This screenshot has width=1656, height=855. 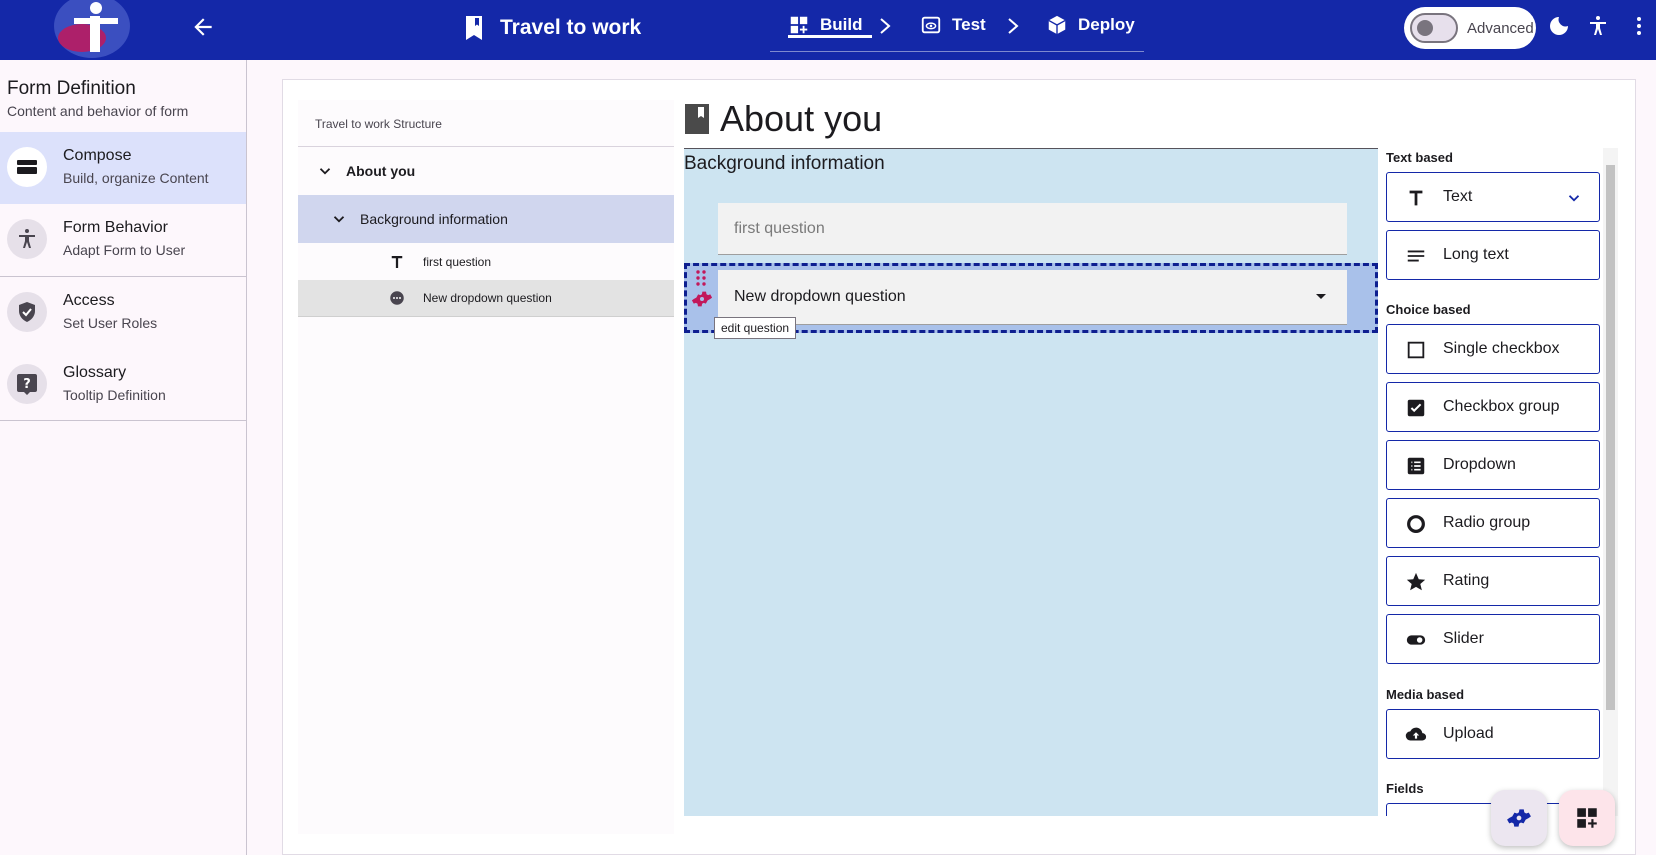 What do you see at coordinates (571, 27) in the screenshot?
I see `form-title: Travel to work` at bounding box center [571, 27].